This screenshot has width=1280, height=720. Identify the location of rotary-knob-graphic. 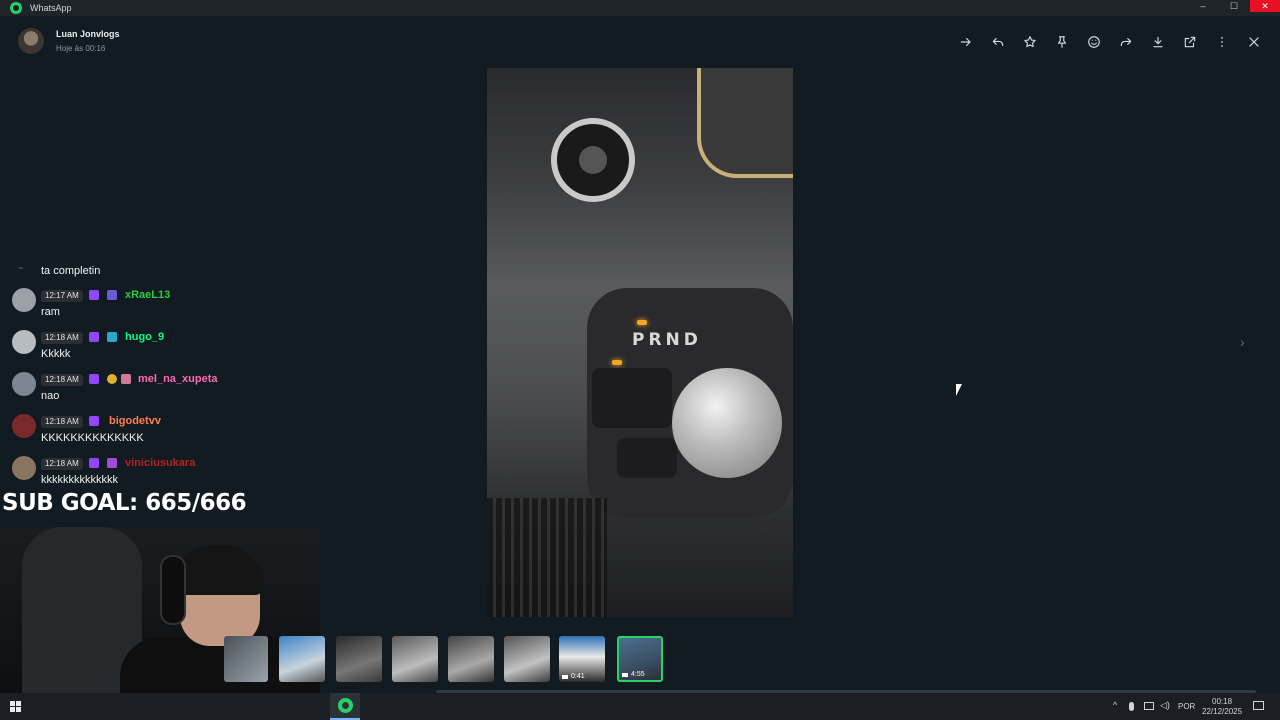
(727, 423).